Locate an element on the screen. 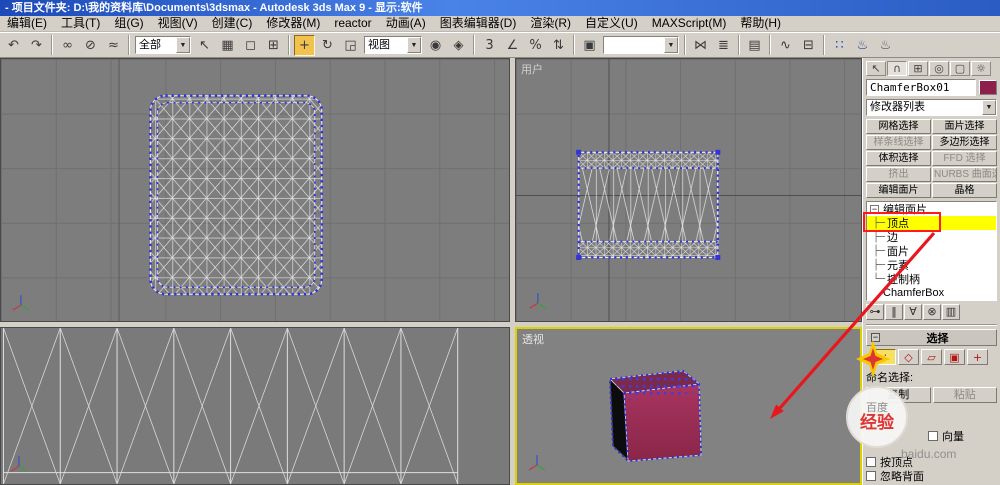 The width and height of the screenshot is (1000, 485). subobject-patch-icon: ▱ is located at coordinates (931, 357).